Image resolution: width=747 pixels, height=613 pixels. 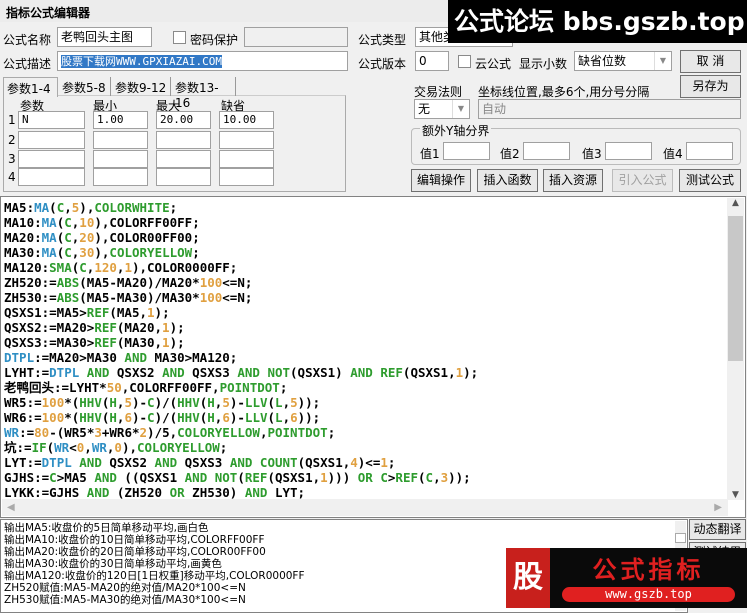 What do you see at coordinates (51, 120) in the screenshot?
I see `param-name-input: N` at bounding box center [51, 120].